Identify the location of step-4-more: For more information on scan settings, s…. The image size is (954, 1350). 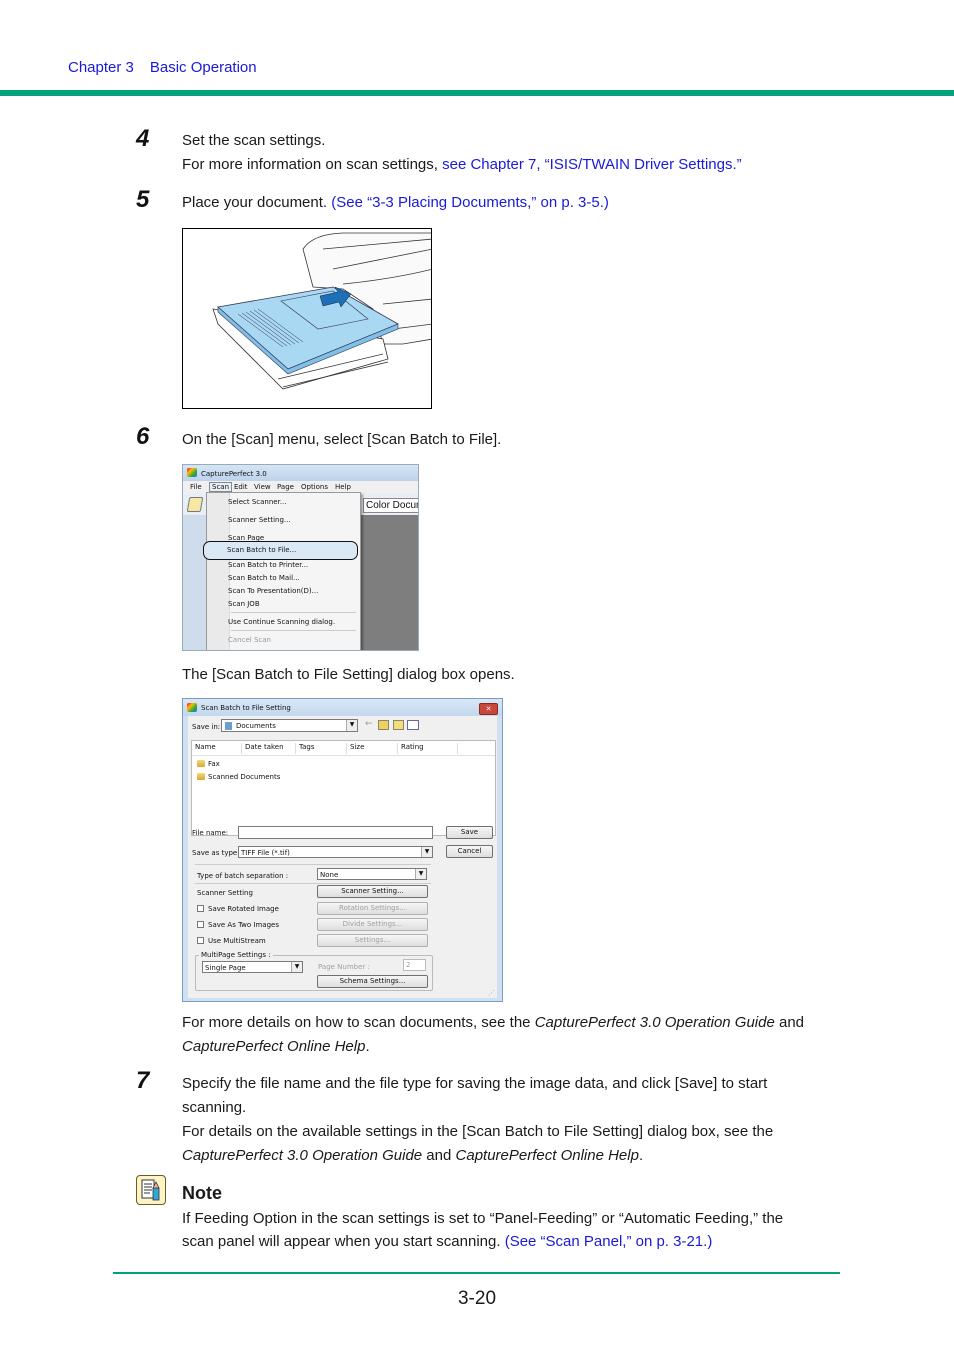
(462, 165).